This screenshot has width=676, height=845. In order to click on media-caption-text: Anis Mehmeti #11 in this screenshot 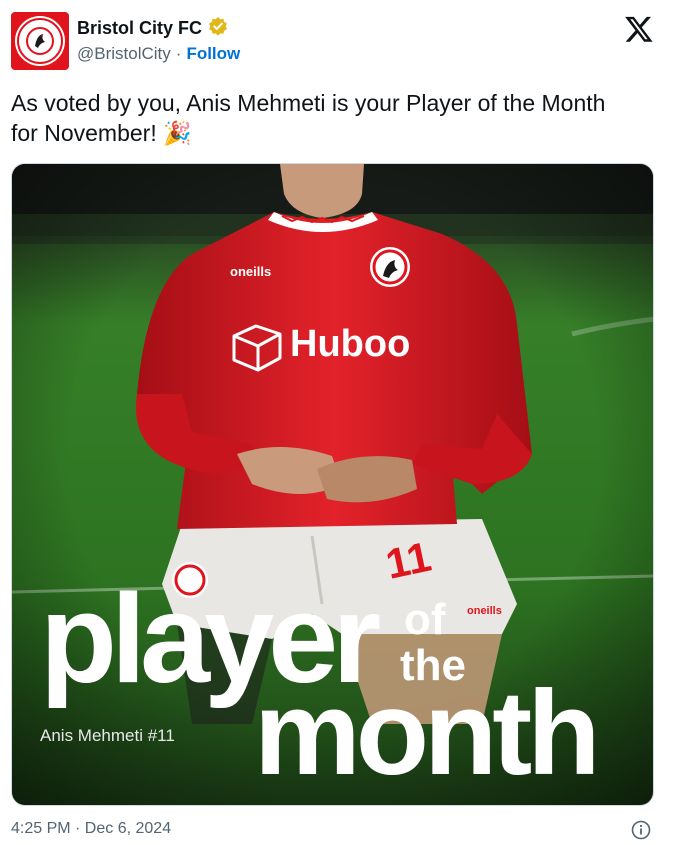, I will do `click(107, 735)`.